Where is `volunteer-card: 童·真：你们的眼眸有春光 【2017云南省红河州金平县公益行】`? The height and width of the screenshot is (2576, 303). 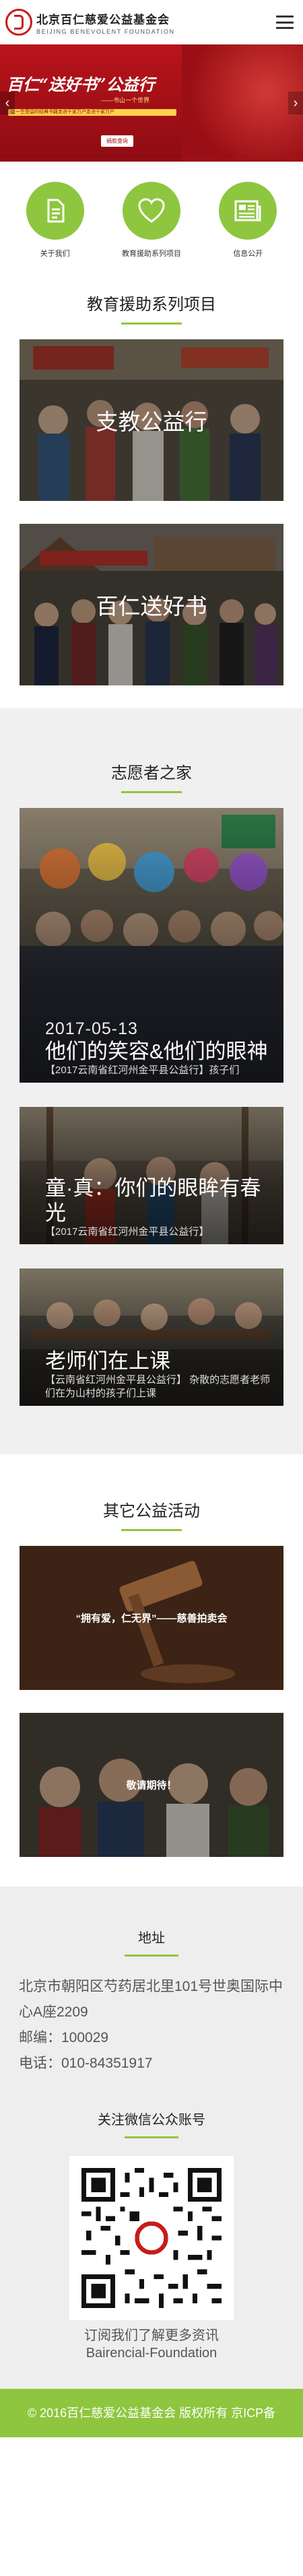 volunteer-card: 童·真：你们的眼眸有春光 【2017云南省红河州金平县公益行】 is located at coordinates (151, 1175).